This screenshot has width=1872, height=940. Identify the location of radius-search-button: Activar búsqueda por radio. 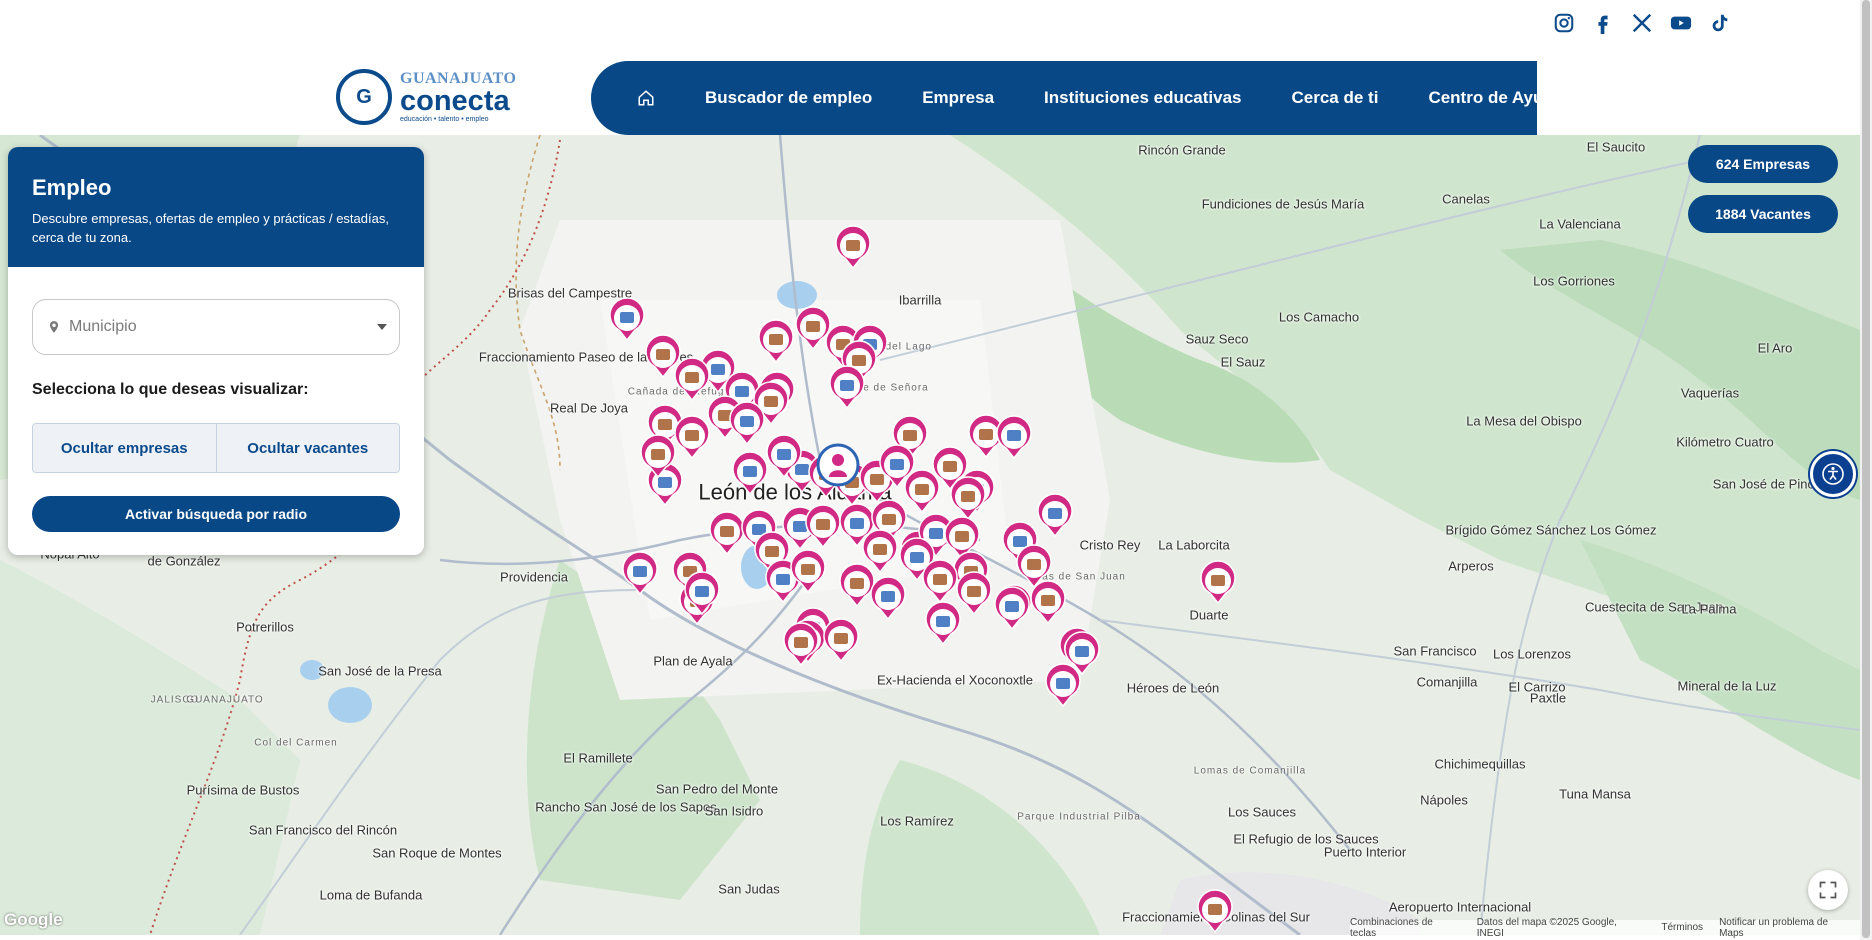
(216, 514).